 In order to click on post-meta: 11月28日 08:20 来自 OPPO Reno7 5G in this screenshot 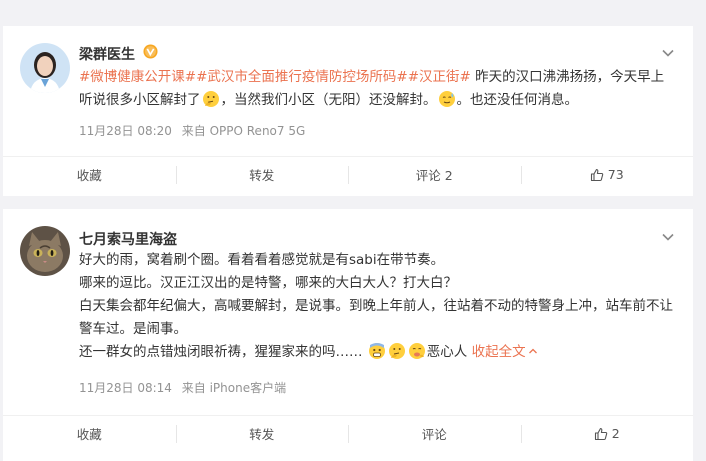, I will do `click(195, 130)`.